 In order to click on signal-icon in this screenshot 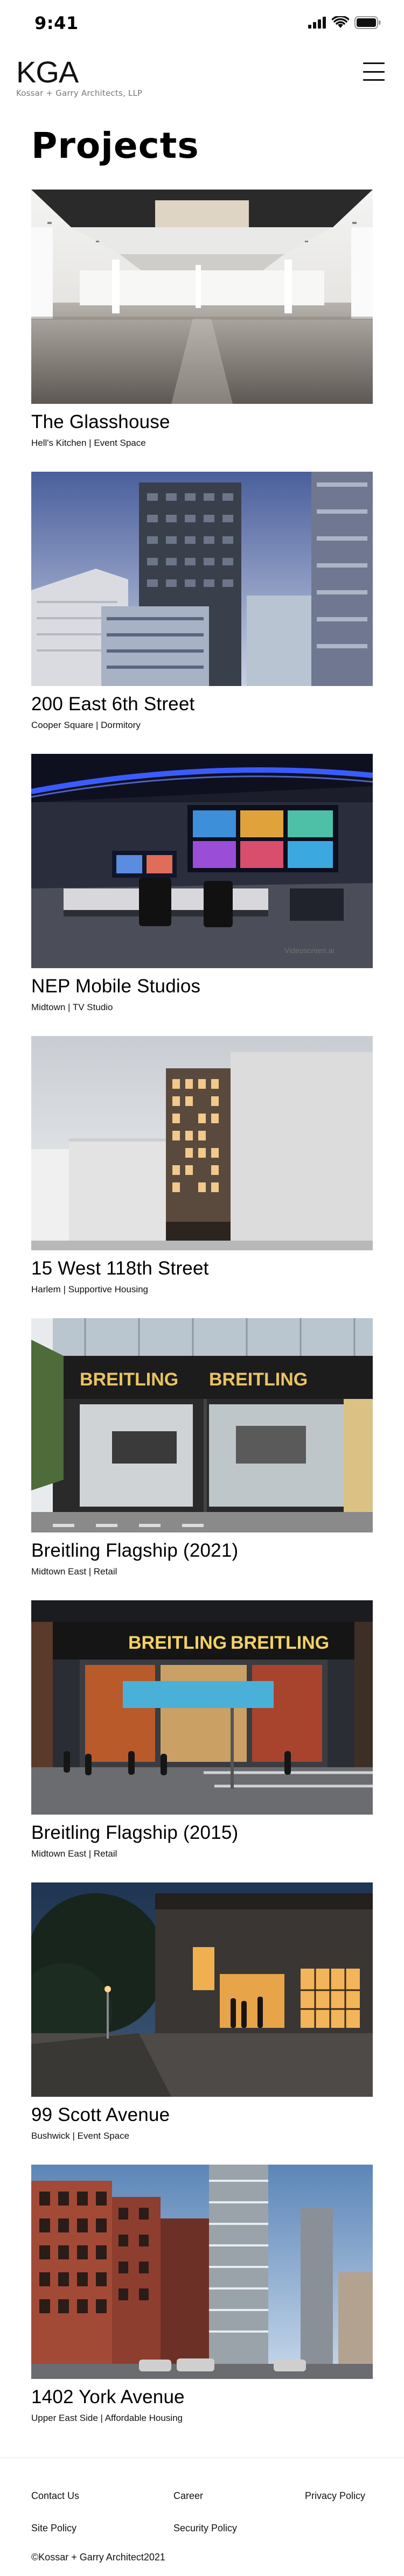, I will do `click(317, 23)`.